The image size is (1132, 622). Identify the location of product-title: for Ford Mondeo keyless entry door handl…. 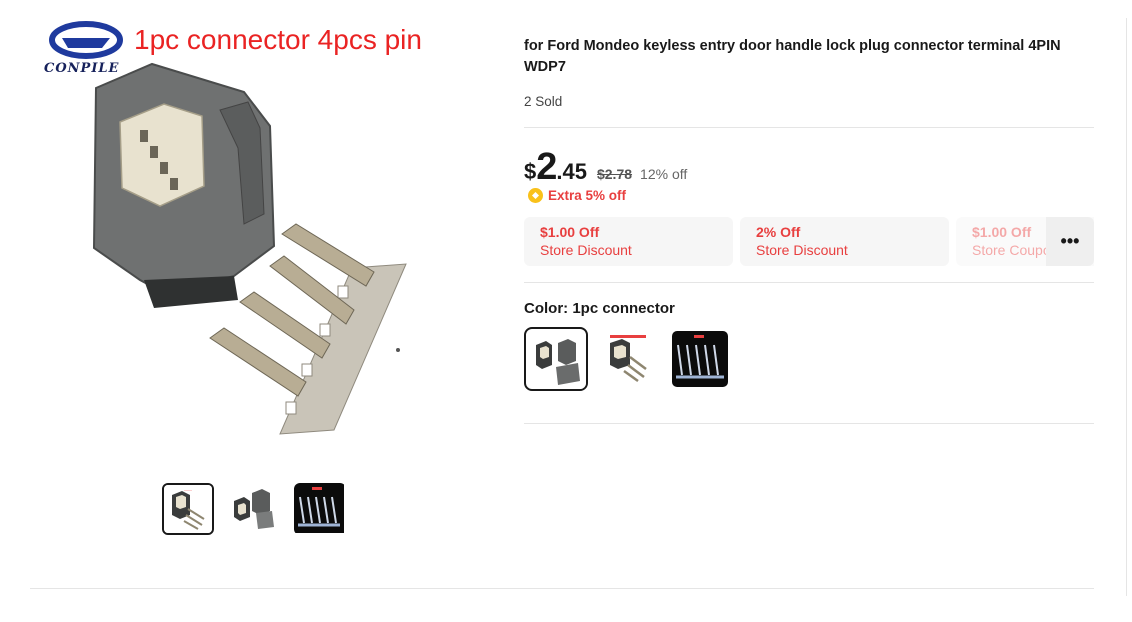
(792, 56).